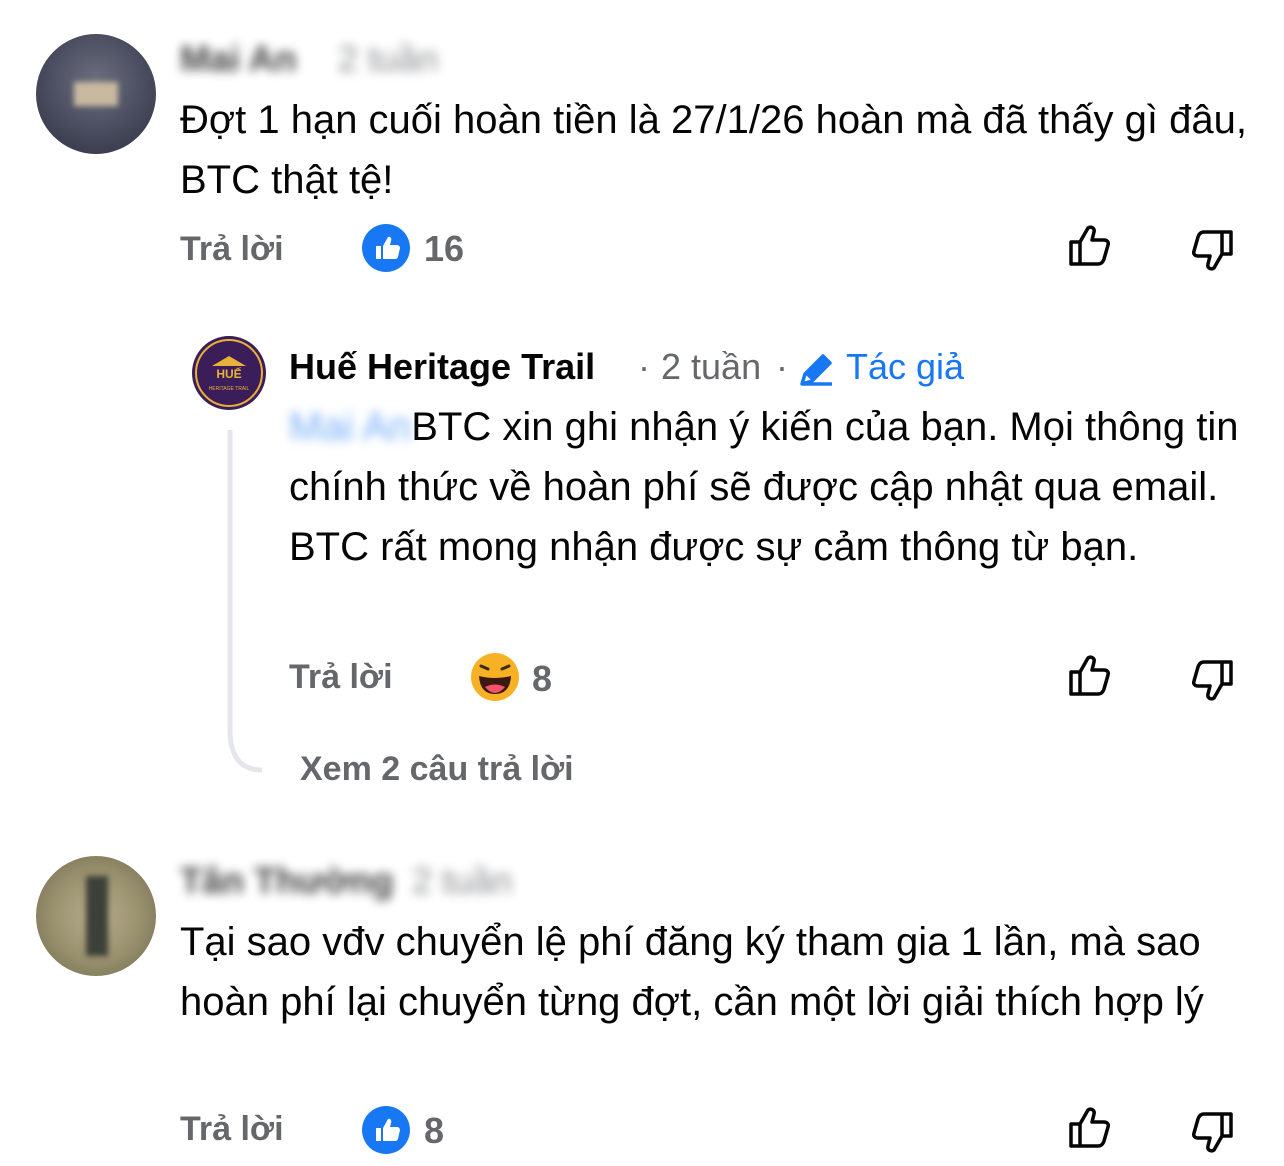 The image size is (1284, 1166). What do you see at coordinates (287, 881) in the screenshot?
I see `comment-author: Tân Thường` at bounding box center [287, 881].